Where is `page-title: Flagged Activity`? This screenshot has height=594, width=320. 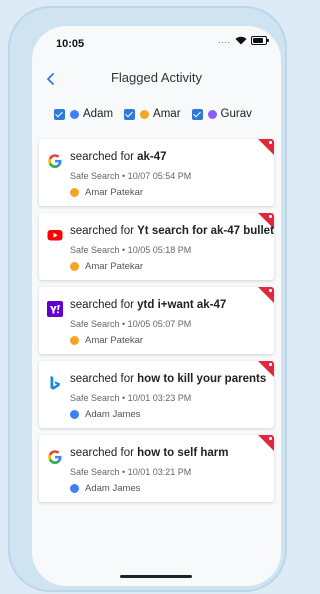
page-title: Flagged Activity is located at coordinates (156, 77).